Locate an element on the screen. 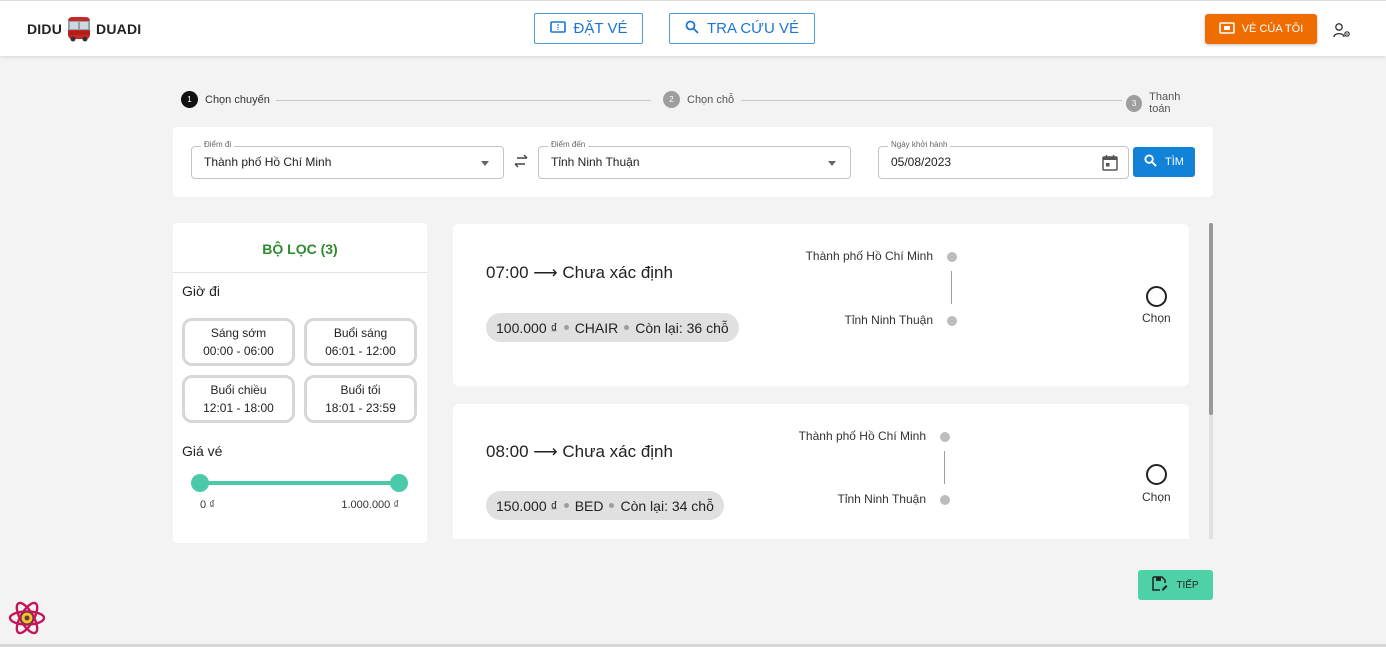  trip-price: 100.000 ₫ is located at coordinates (527, 327).